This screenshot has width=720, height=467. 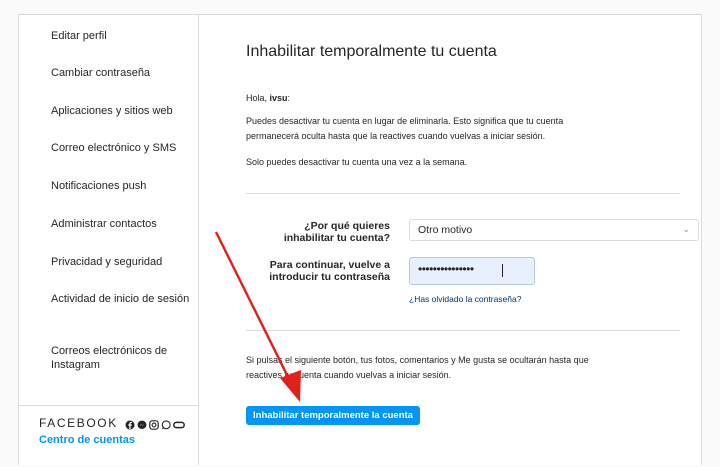 I want to click on sidebar-item-instagram-emails: Correos electrónicos de Instagram, so click(x=123, y=358).